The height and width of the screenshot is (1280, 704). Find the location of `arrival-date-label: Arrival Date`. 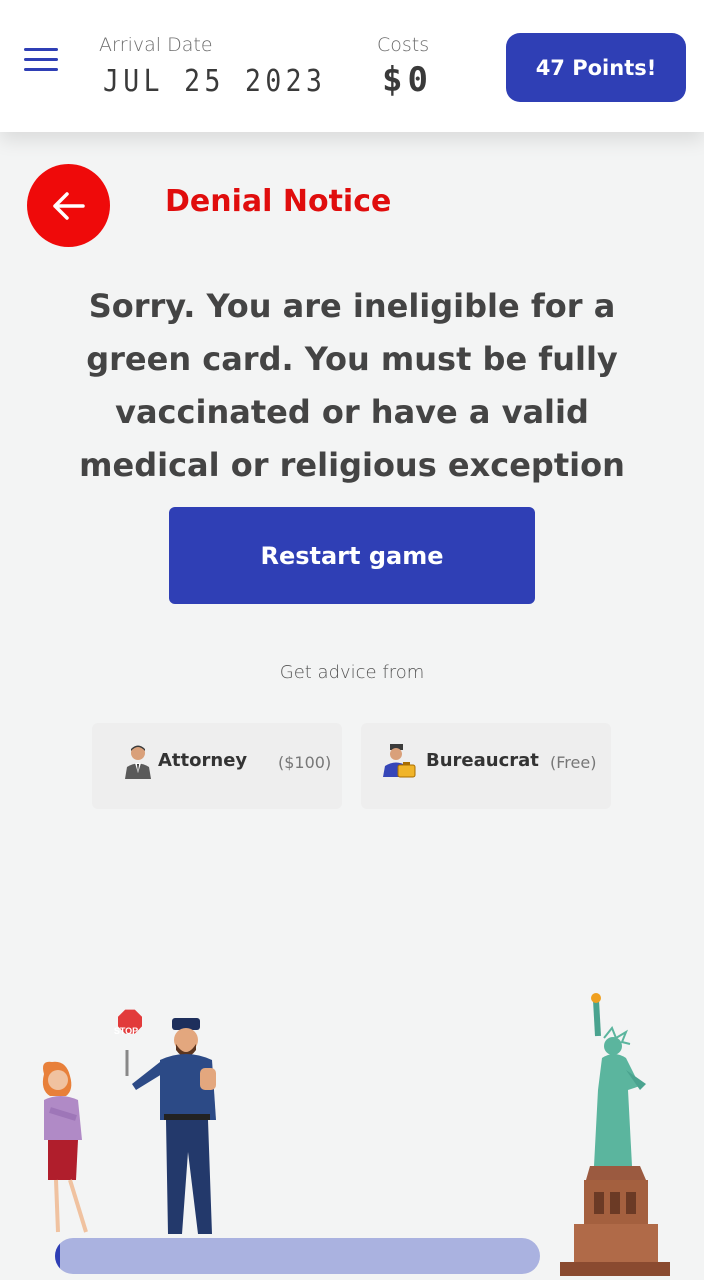

arrival-date-label: Arrival Date is located at coordinates (156, 45).